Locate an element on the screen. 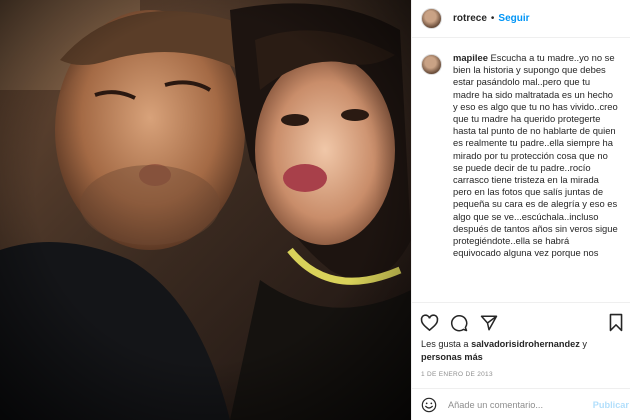 Image resolution: width=630 pixels, height=420 pixels. add-comment-bar: Publicar is located at coordinates (521, 404).